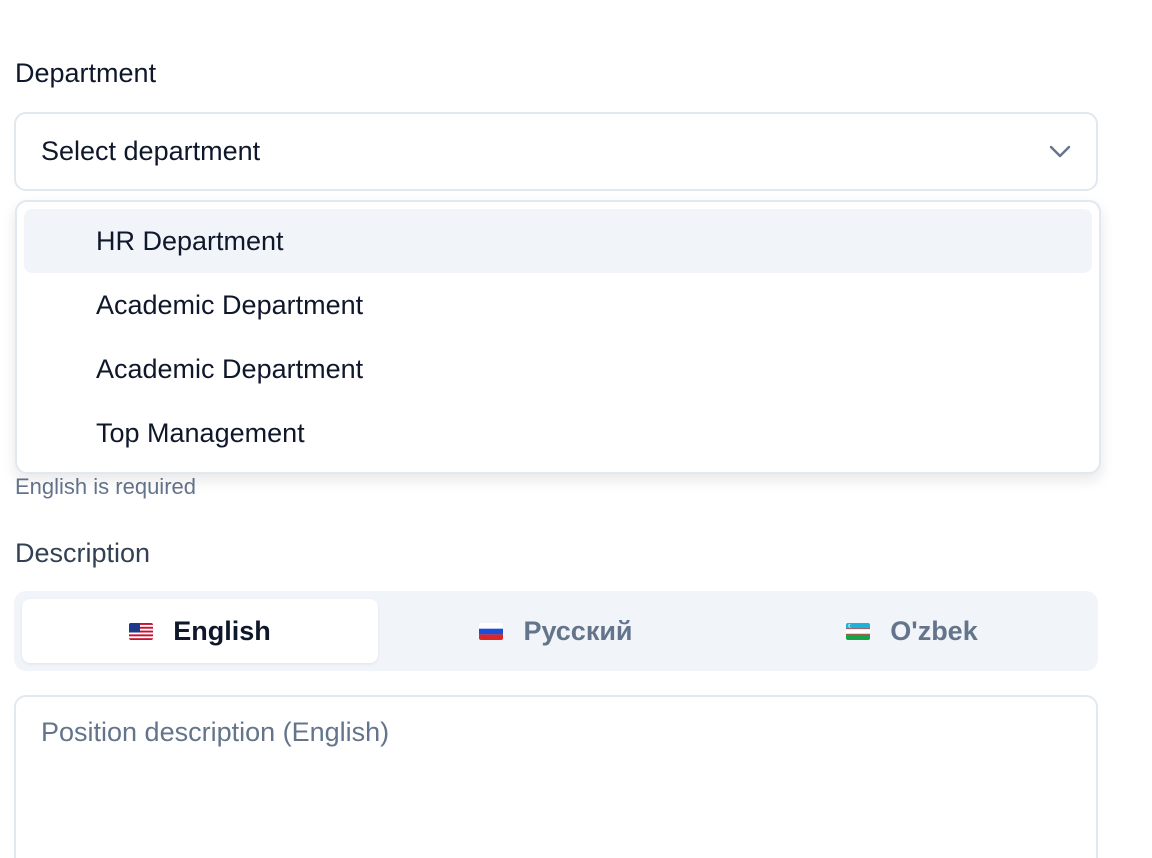 This screenshot has height=858, width=1152. I want to click on department-label: Department, so click(86, 73).